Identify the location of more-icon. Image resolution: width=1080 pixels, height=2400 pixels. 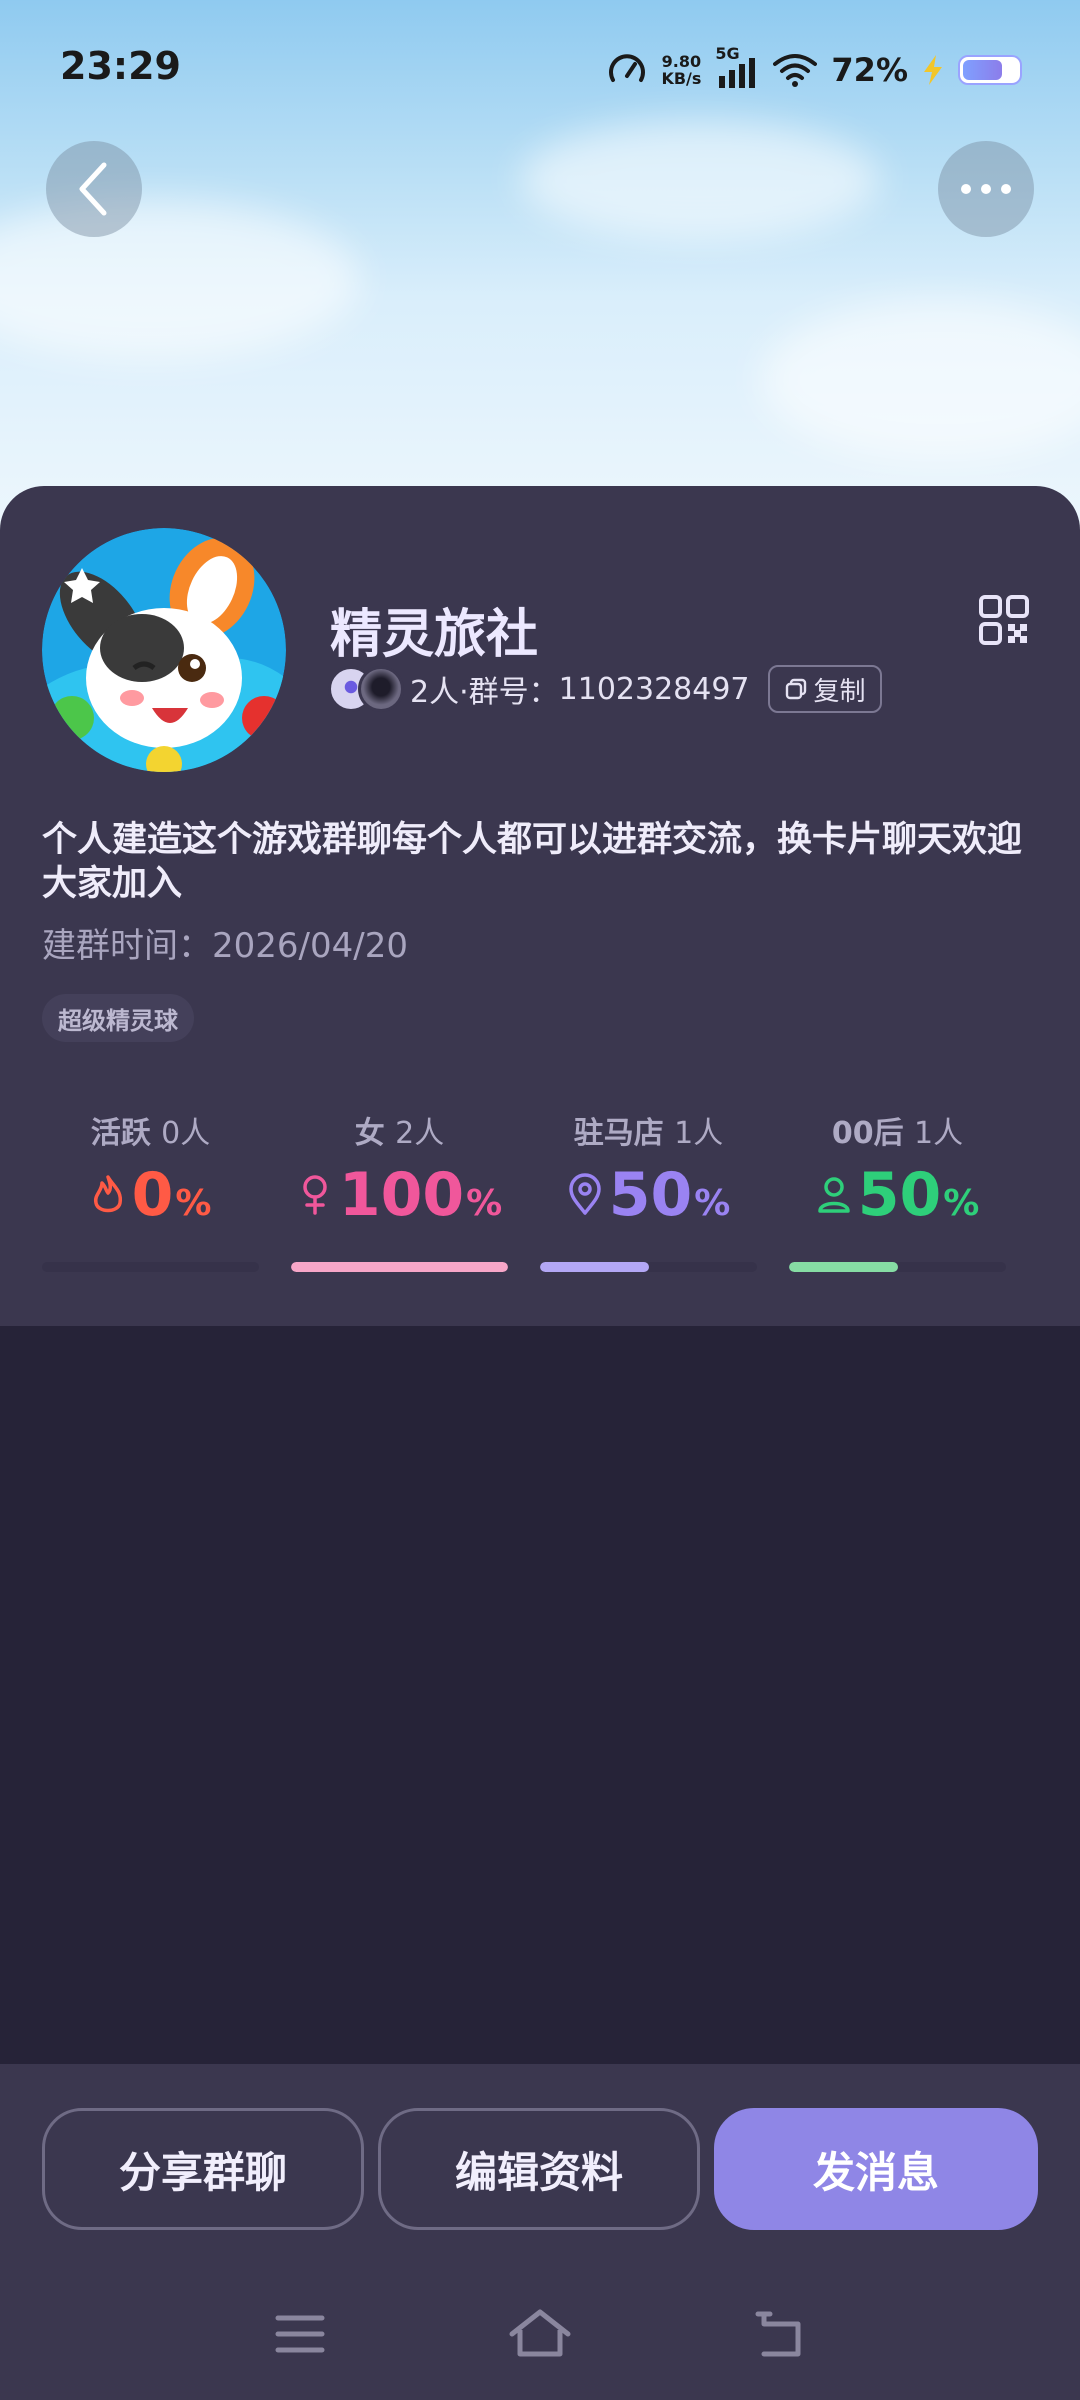
(986, 189).